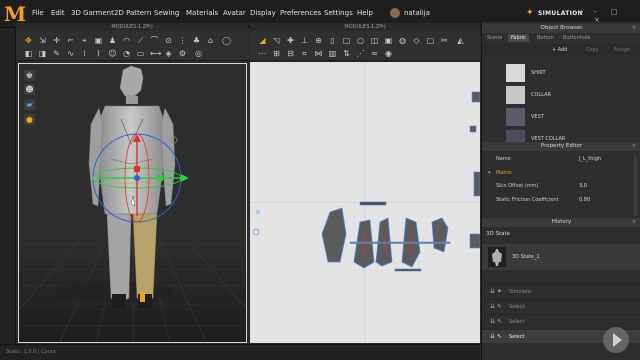 The width and height of the screenshot is (640, 360). Describe the element at coordinates (140, 40) in the screenshot. I see `measure-icon: ⟋` at that location.